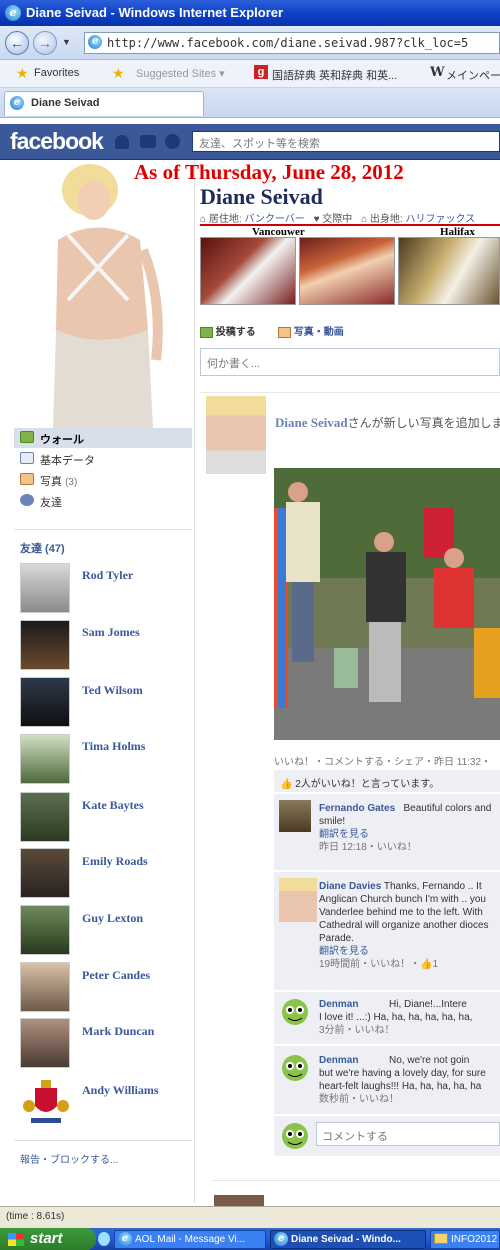  What do you see at coordinates (440, 219) in the screenshot?
I see `hometown-link: ハリファックス` at bounding box center [440, 219].